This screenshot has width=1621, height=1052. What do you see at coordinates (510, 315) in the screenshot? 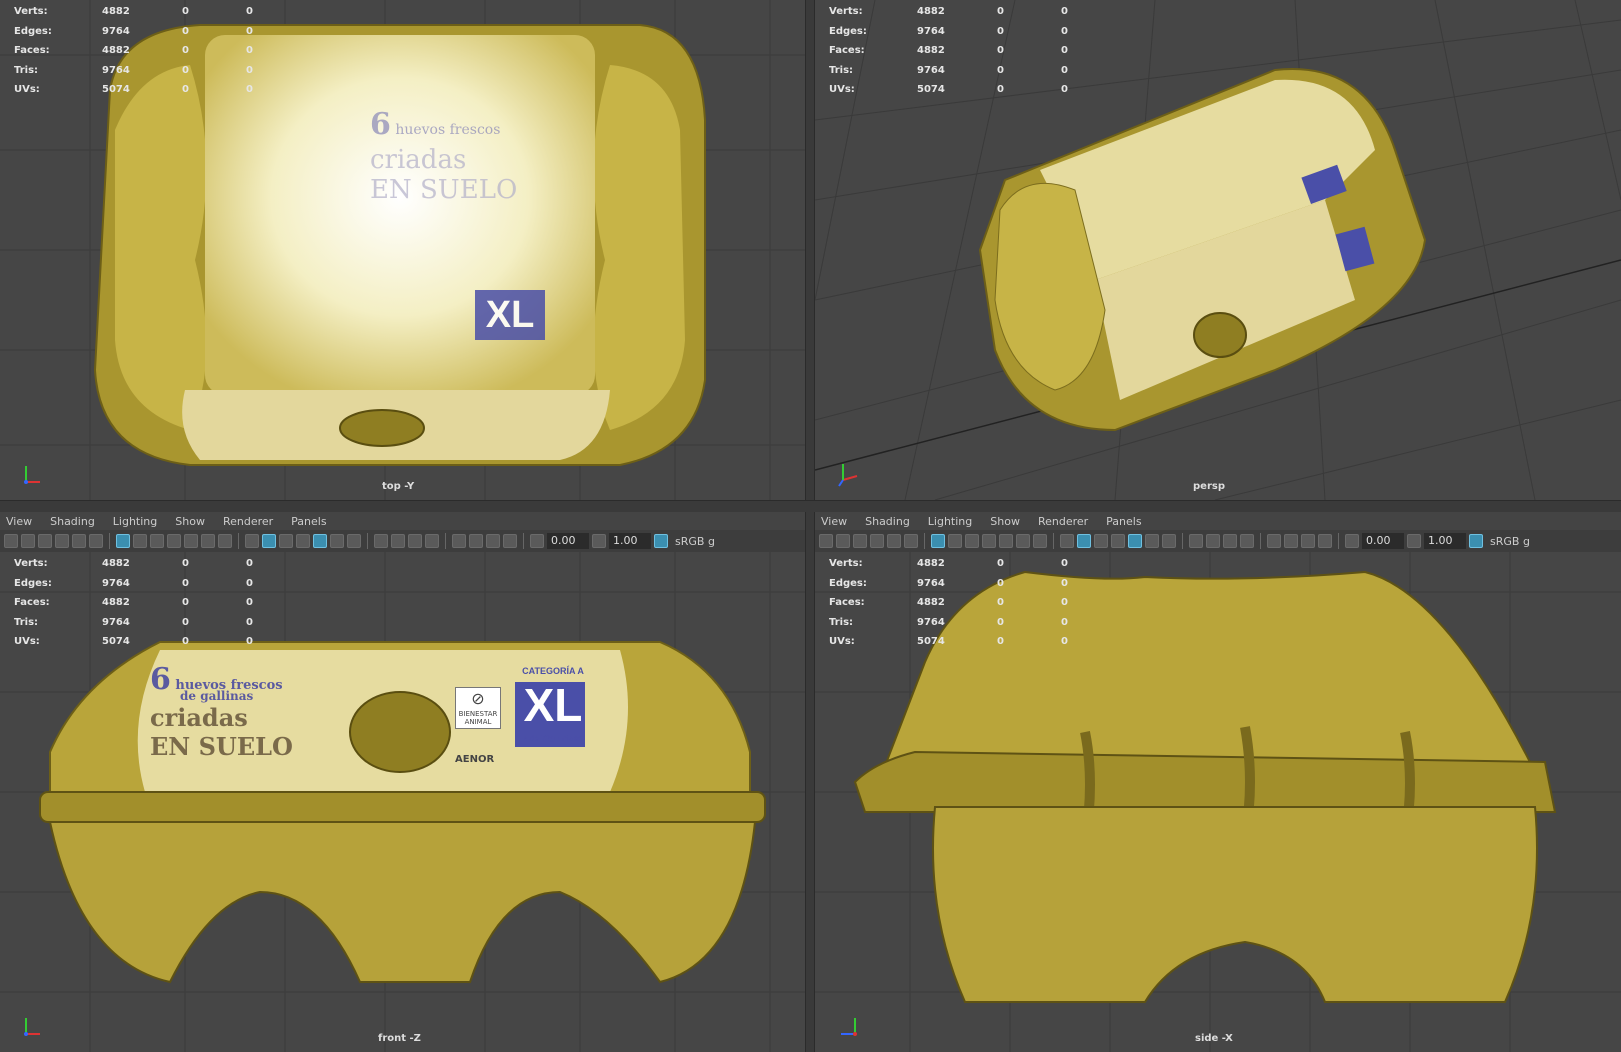
I see `xl-badge: XL` at bounding box center [510, 315].